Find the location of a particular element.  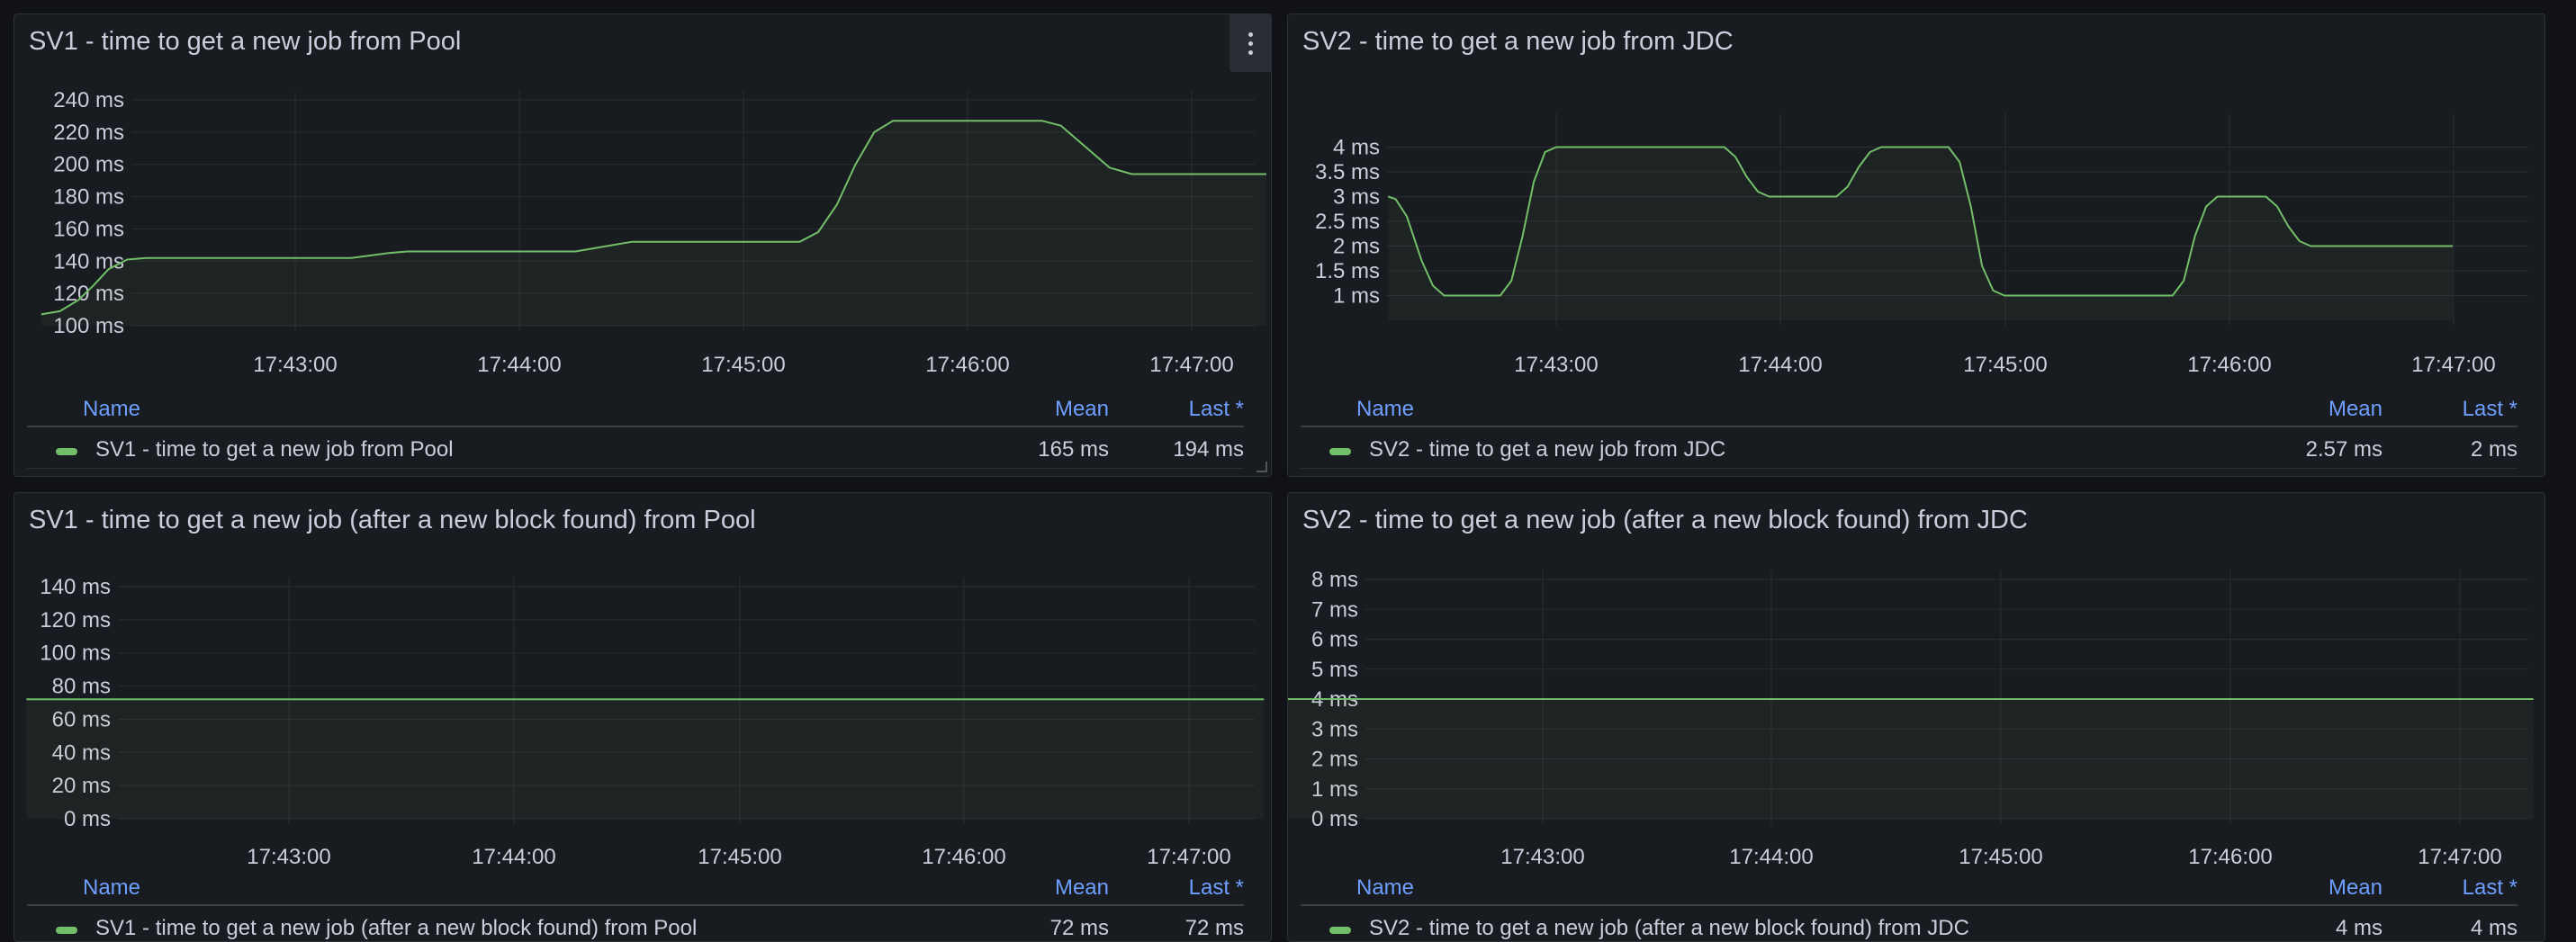

y-tick-label: 3 ms is located at coordinates (1356, 197).